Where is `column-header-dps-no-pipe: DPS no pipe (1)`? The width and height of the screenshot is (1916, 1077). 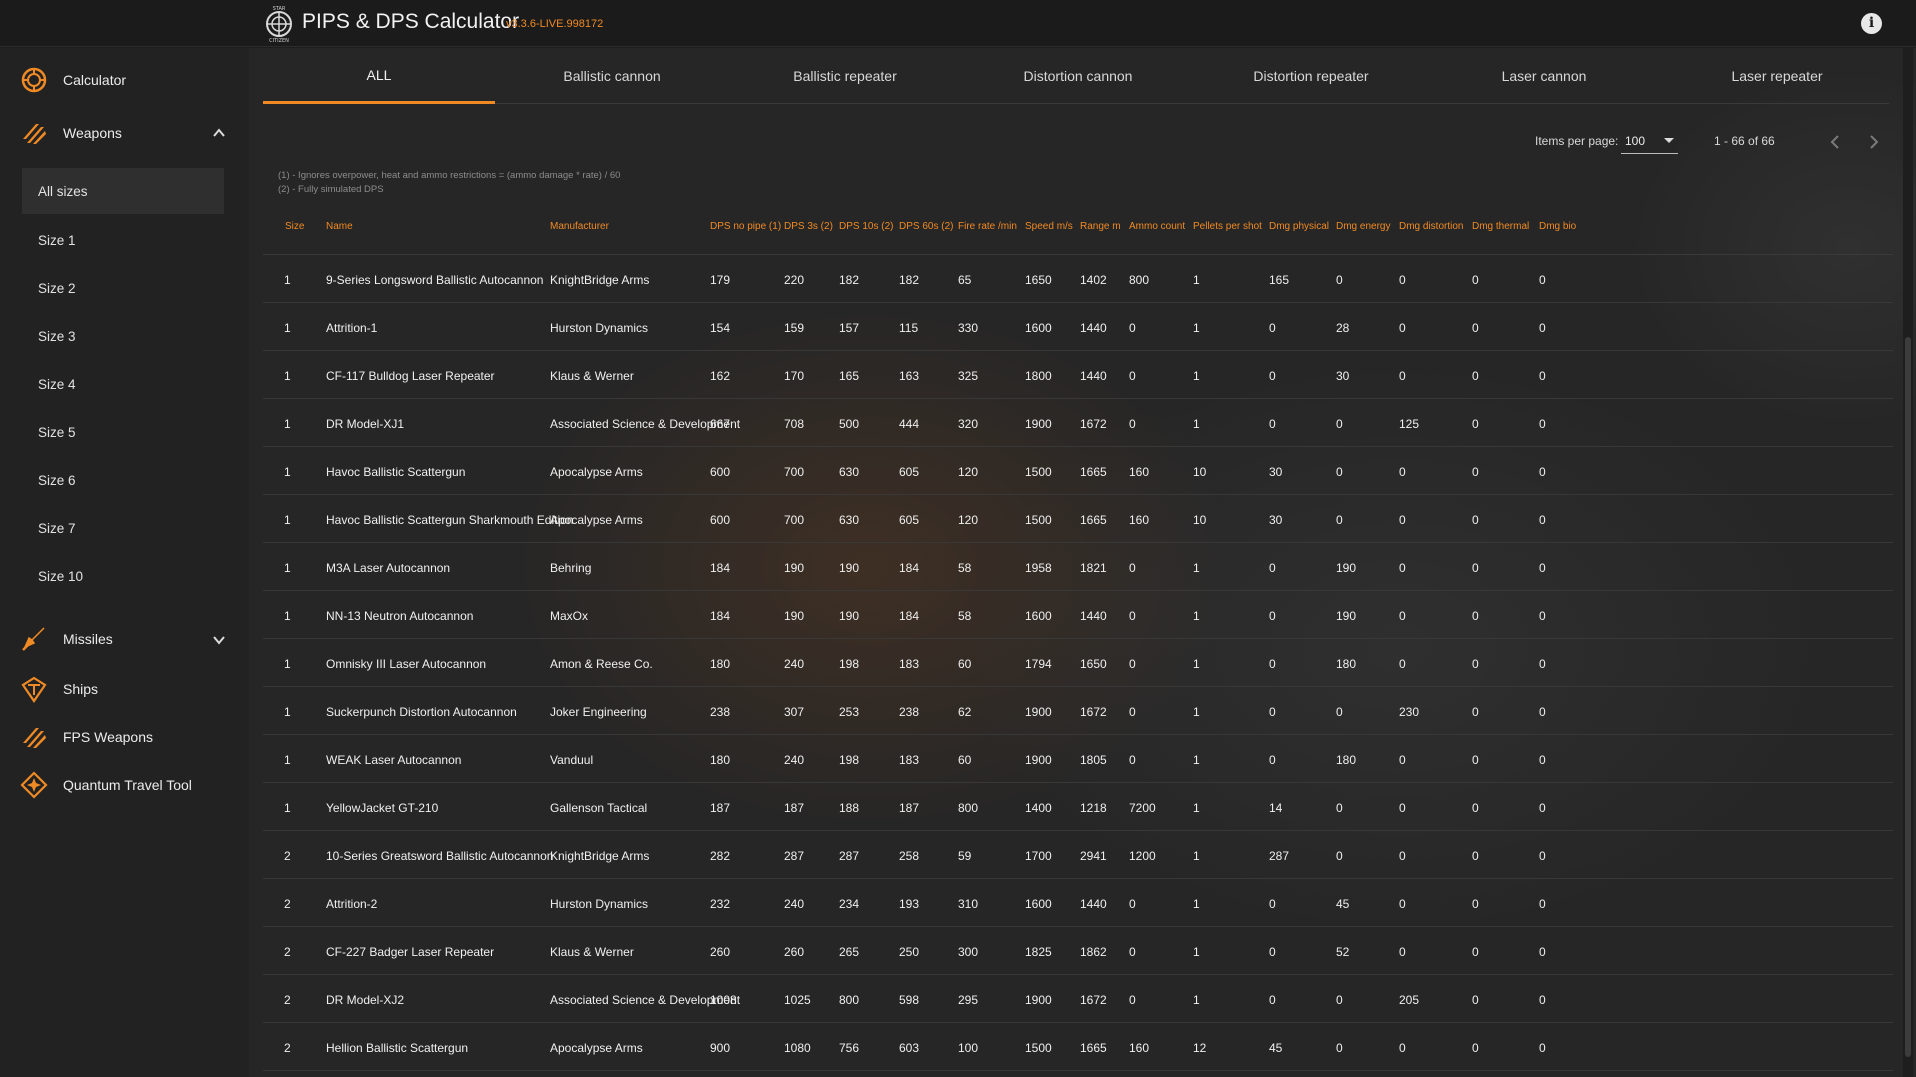 column-header-dps-no-pipe: DPS no pipe (1) is located at coordinates (745, 226).